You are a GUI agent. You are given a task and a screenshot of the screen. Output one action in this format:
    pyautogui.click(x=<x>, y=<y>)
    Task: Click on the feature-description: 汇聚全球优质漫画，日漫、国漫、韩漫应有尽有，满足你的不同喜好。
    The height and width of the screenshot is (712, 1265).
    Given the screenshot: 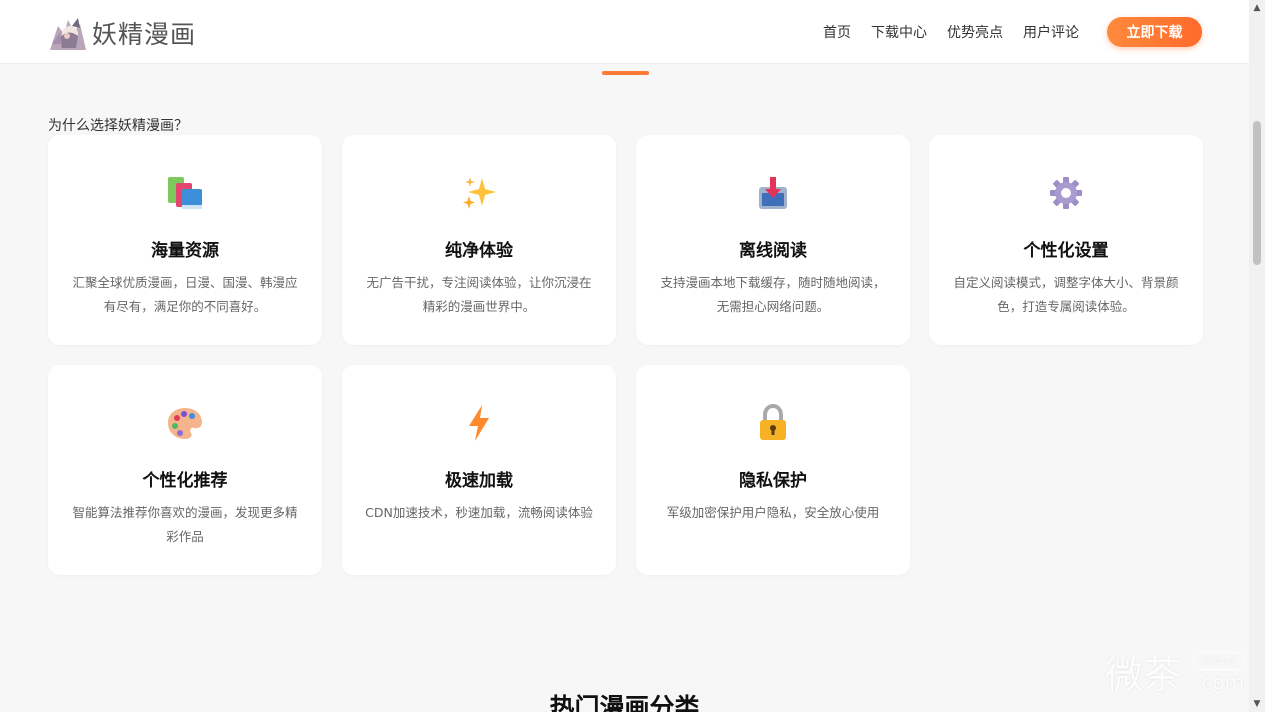 What is the action you would take?
    pyautogui.click(x=185, y=294)
    